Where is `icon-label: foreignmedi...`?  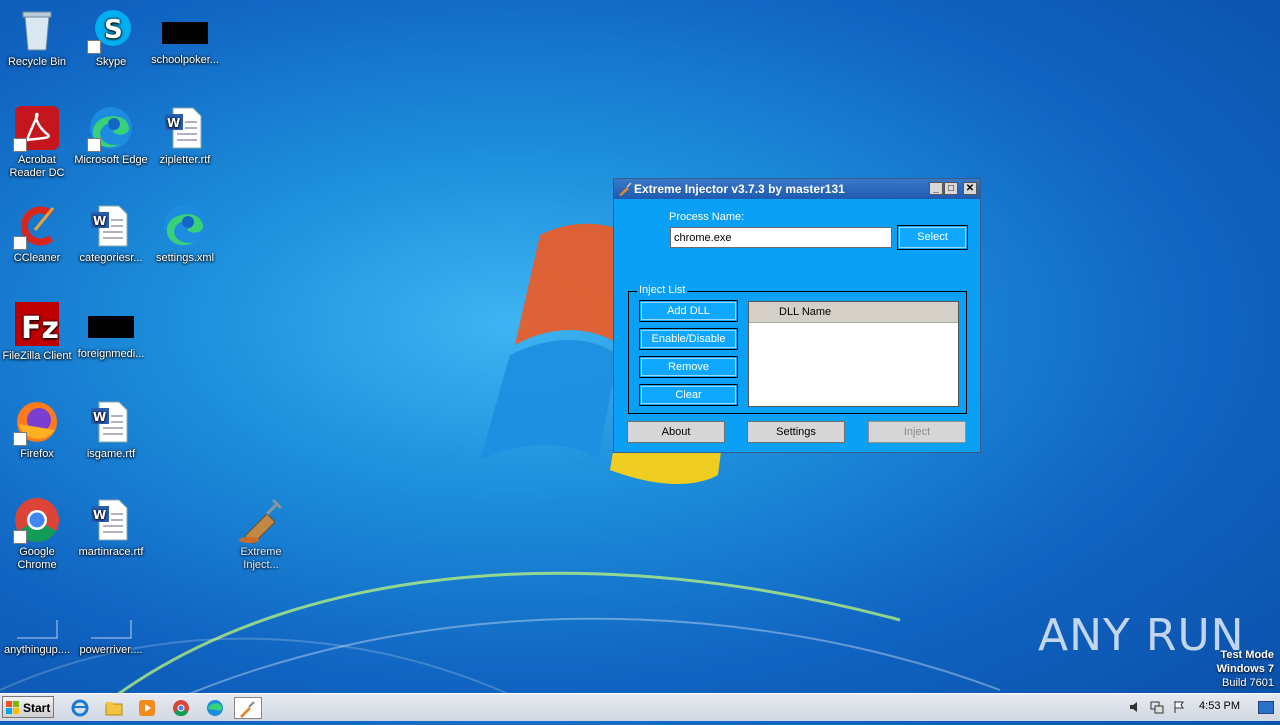 icon-label: foreignmedi... is located at coordinates (111, 354).